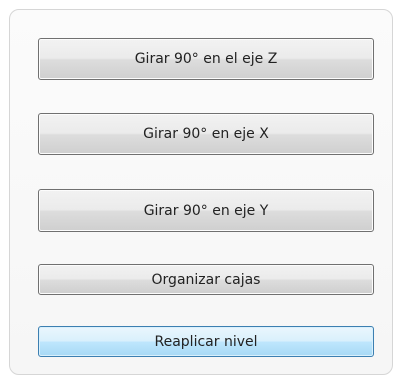 The height and width of the screenshot is (382, 396). Describe the element at coordinates (206, 210) in the screenshot. I see `rotate-y-button: Girar 90° en eje Y` at that location.